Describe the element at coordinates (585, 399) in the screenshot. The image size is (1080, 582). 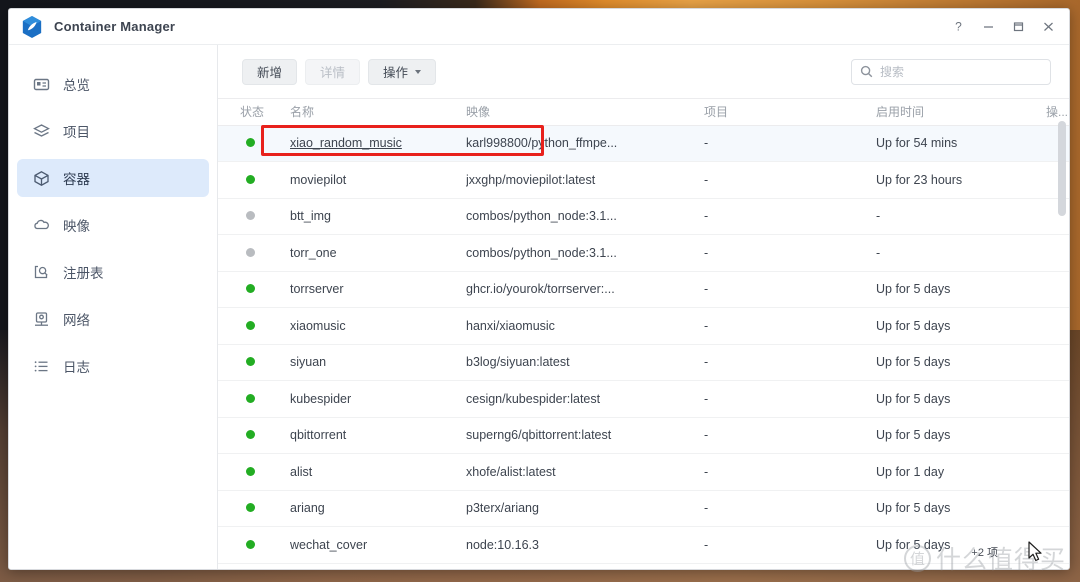
I see `cell-image: cesign/kubespider:latest` at that location.